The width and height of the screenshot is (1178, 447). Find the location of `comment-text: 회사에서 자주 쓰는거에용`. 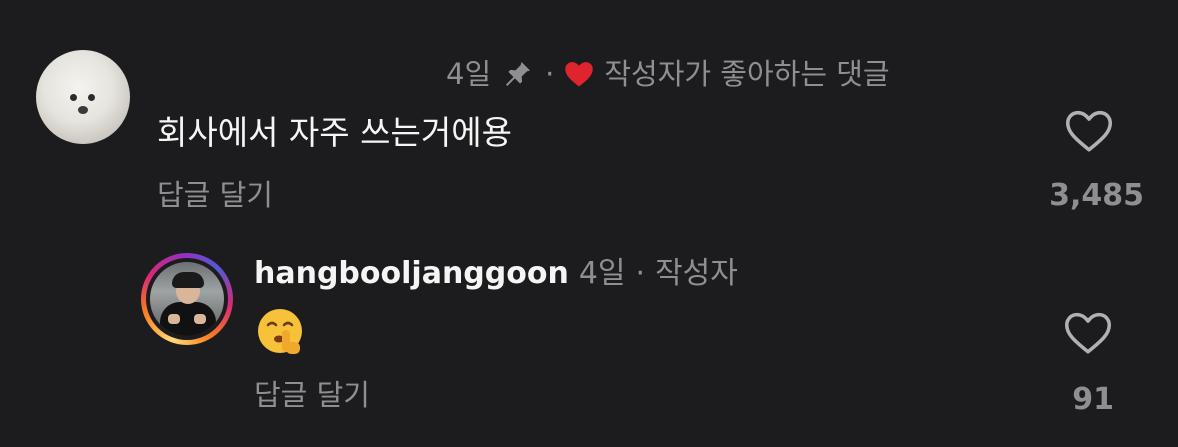

comment-text: 회사에서 자주 쓰는거에용 is located at coordinates (334, 132).